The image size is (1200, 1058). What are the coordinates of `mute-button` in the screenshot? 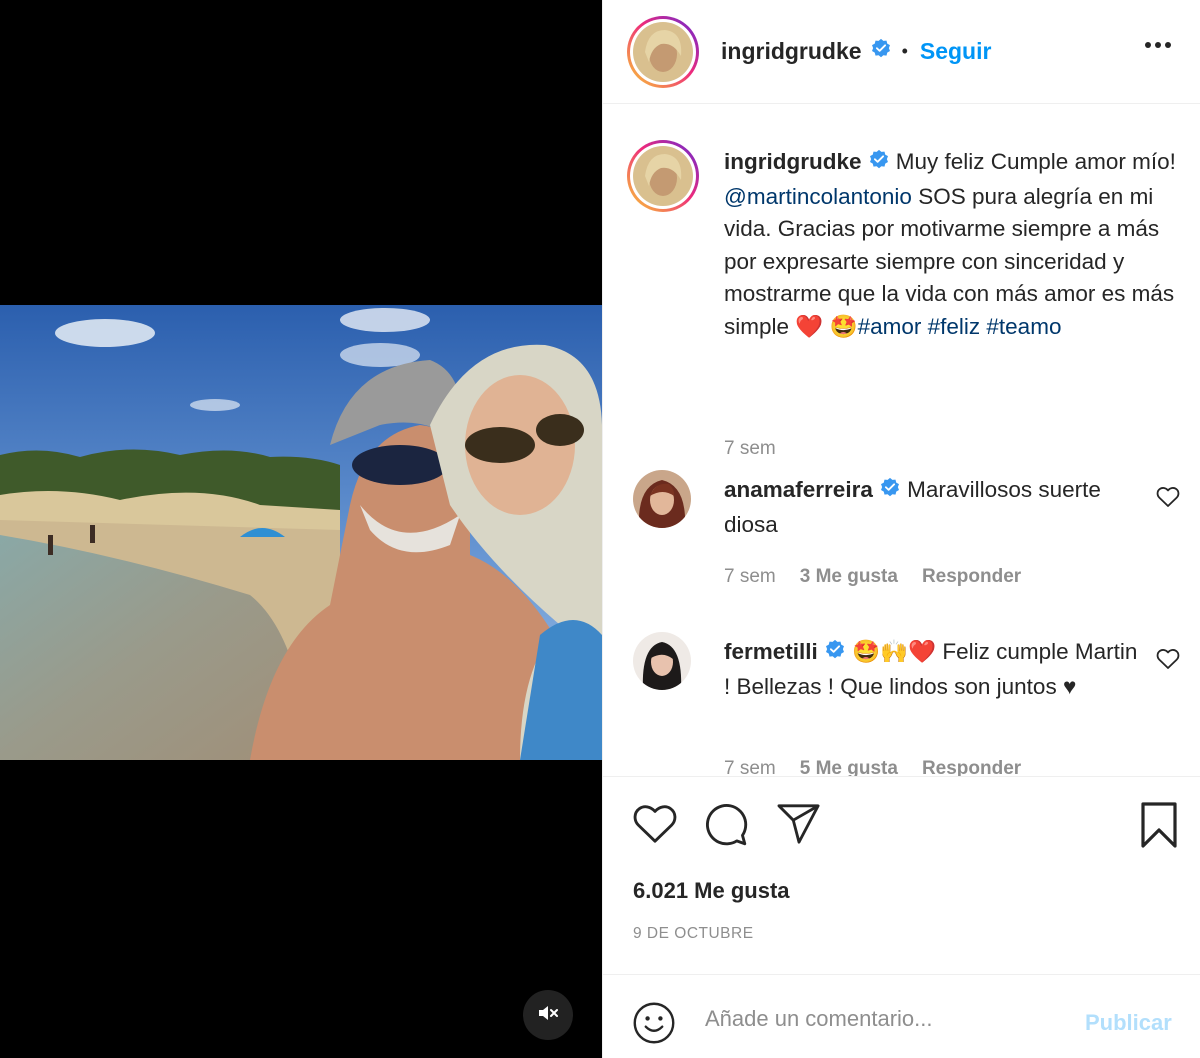 It's located at (548, 1015).